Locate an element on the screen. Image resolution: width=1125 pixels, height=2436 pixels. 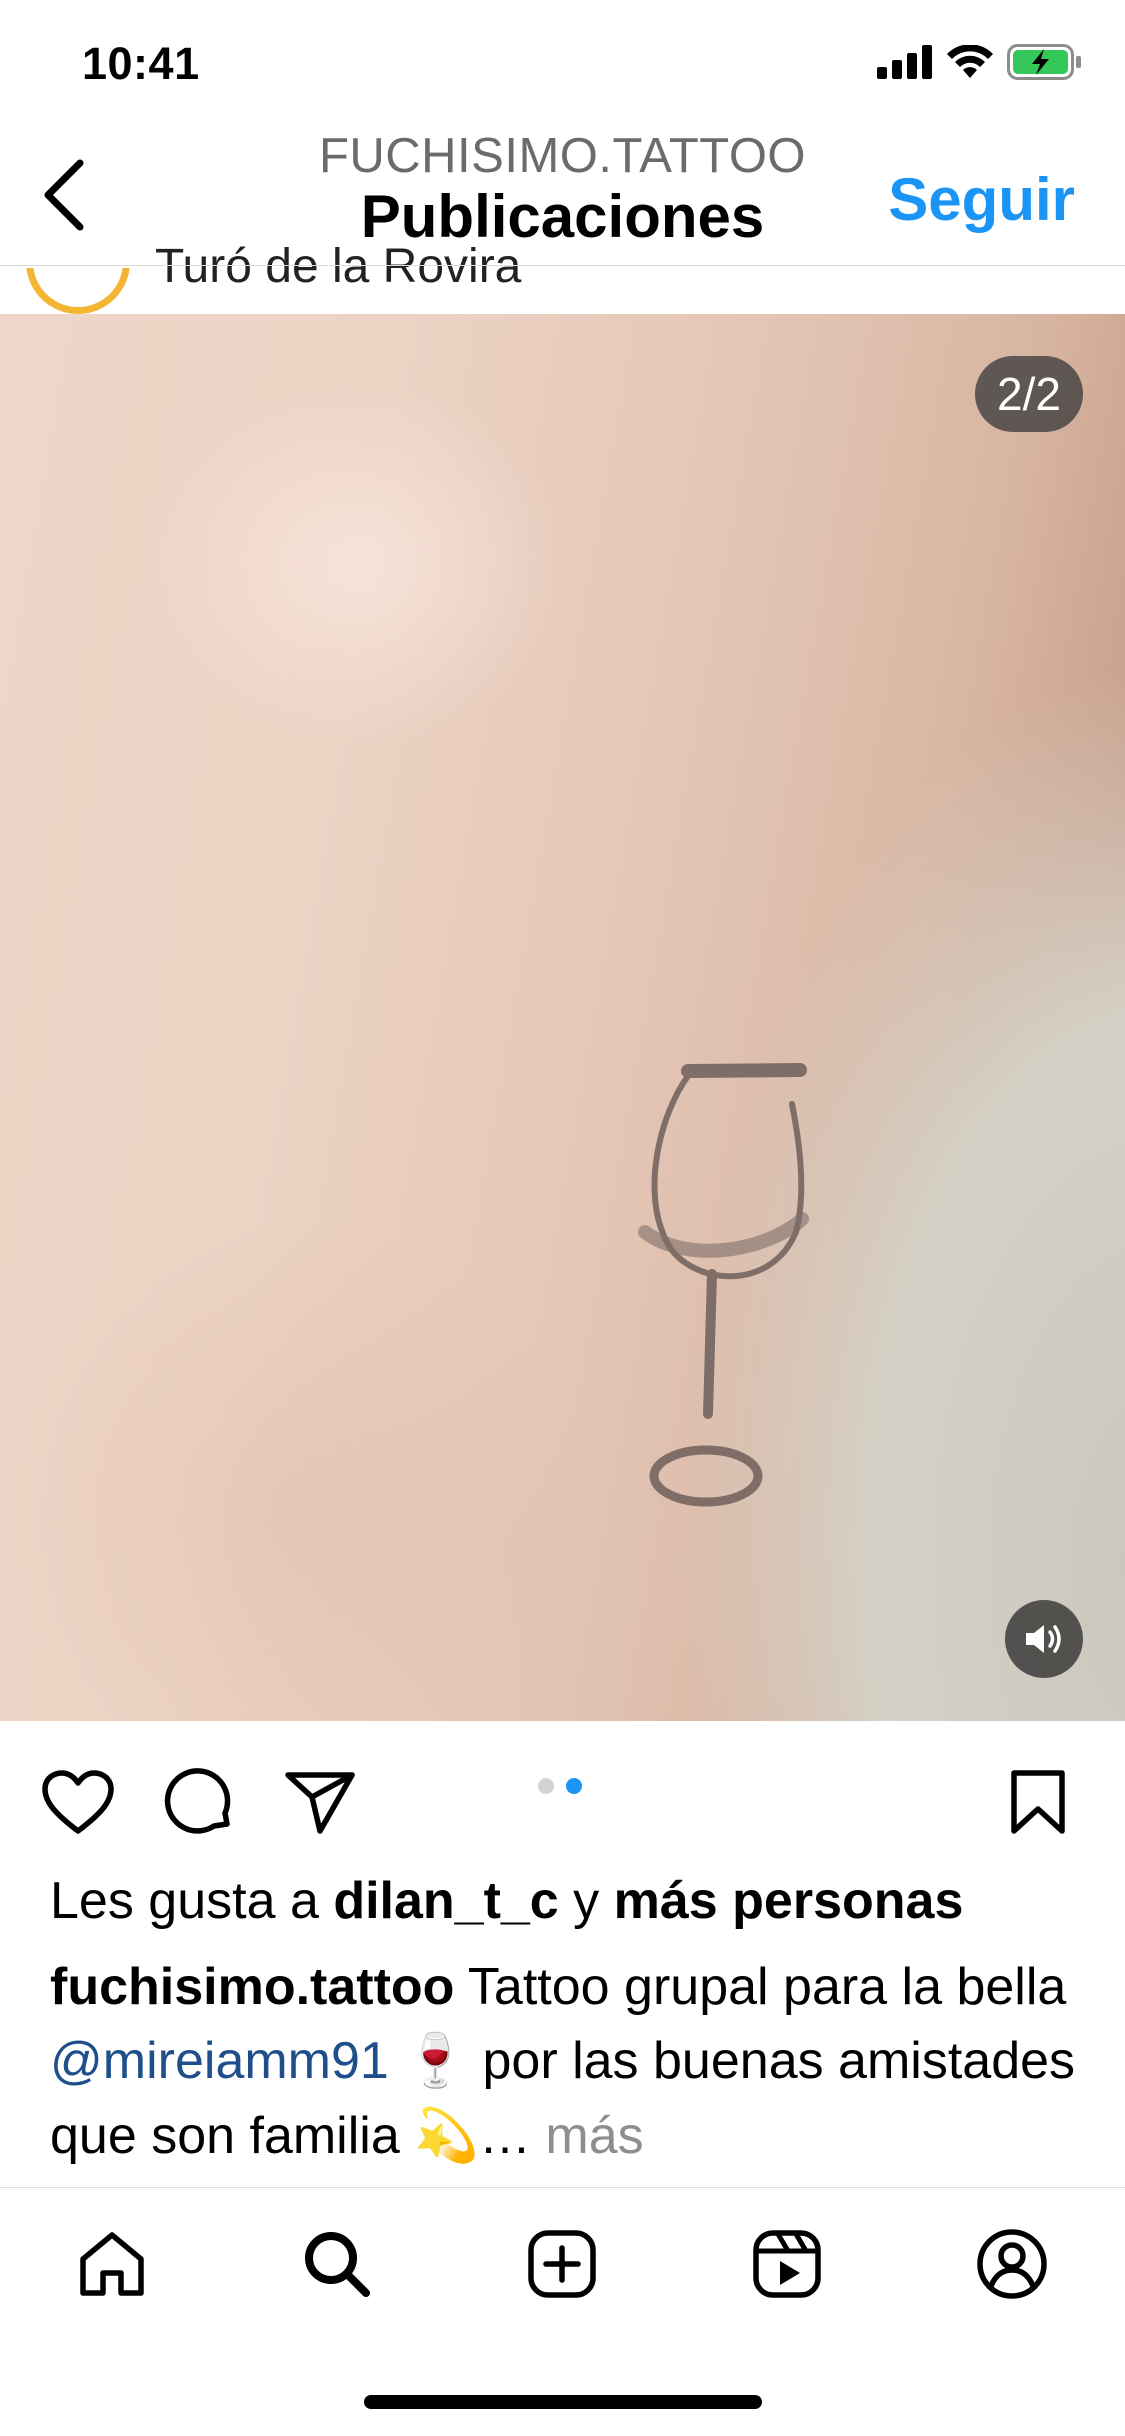
heart-icon is located at coordinates (78, 1802).